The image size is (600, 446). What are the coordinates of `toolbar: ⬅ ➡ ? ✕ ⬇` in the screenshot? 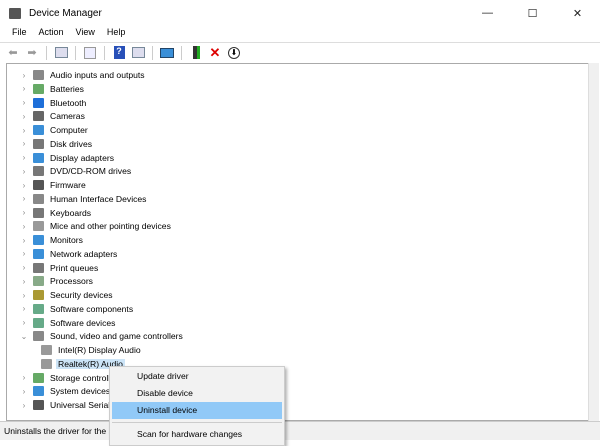 It's located at (300, 52).